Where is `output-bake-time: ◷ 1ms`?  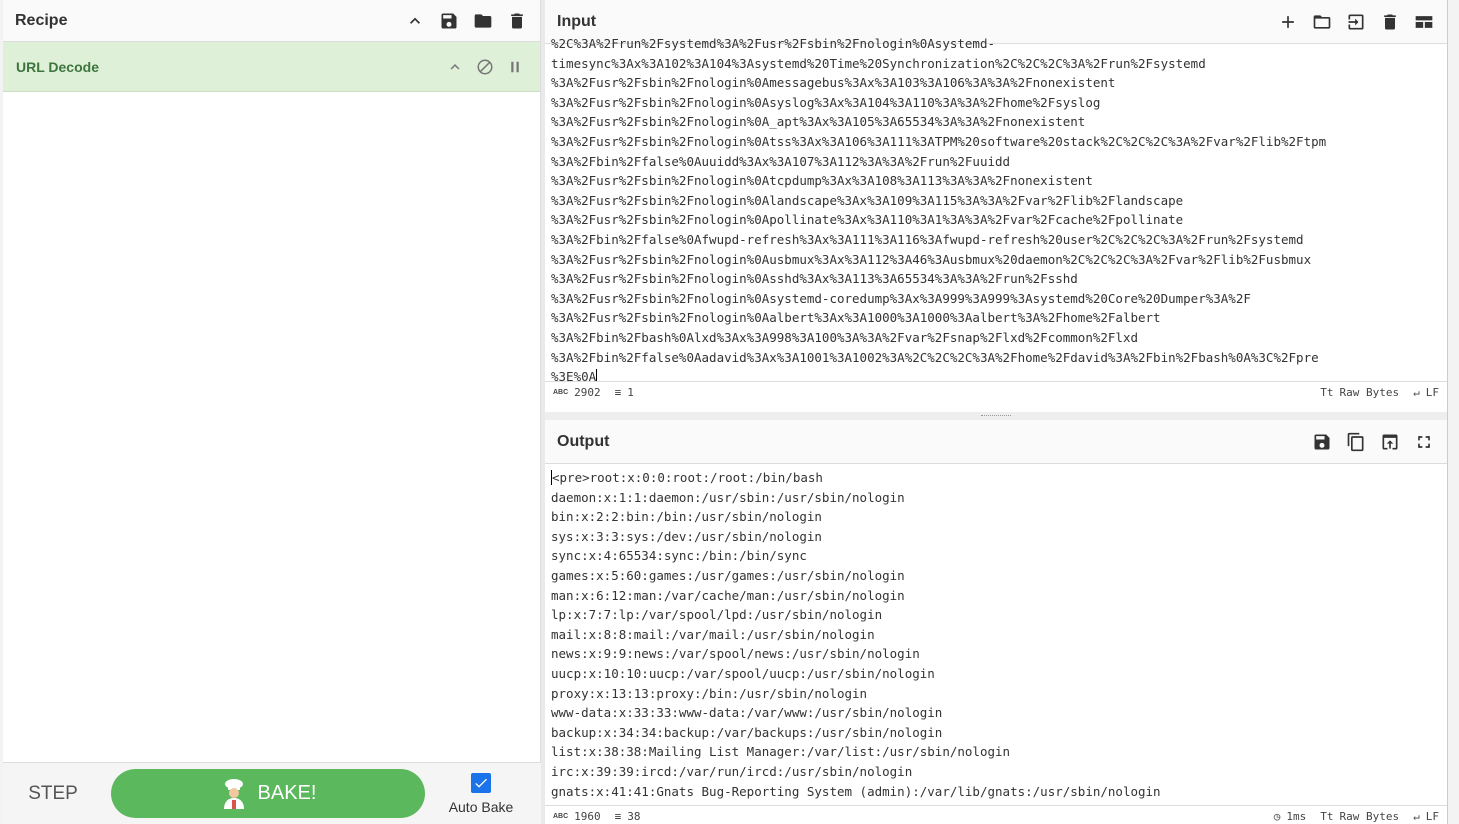 output-bake-time: ◷ 1ms is located at coordinates (1290, 816).